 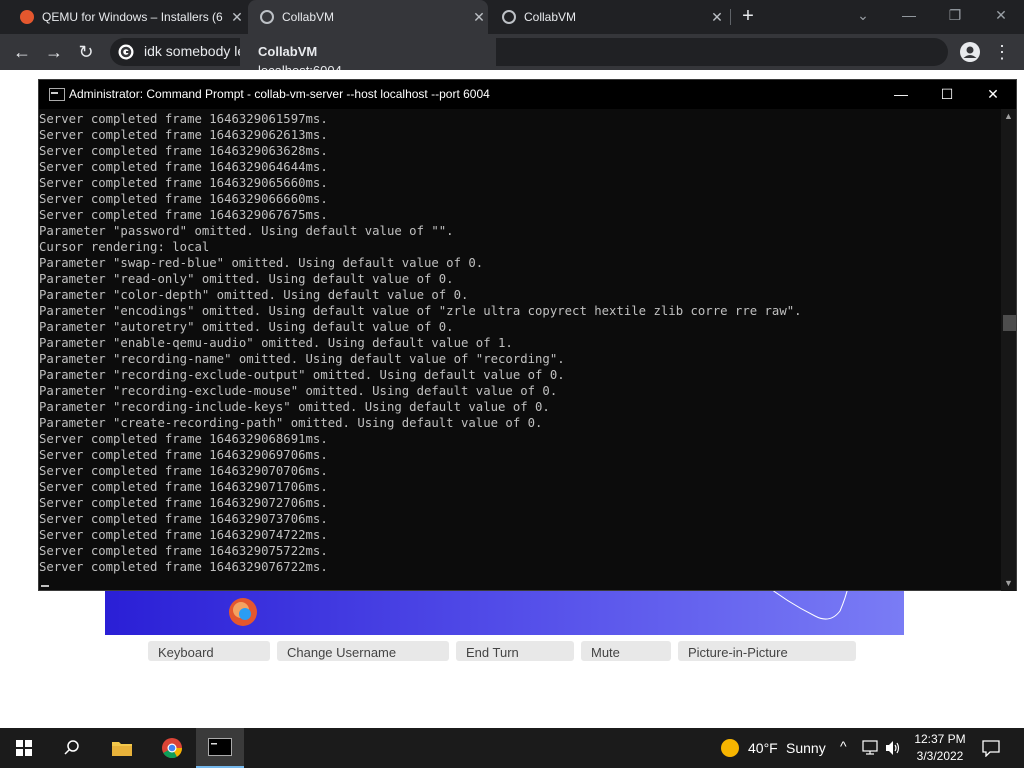 I want to click on back-button: ←, so click(x=22, y=52).